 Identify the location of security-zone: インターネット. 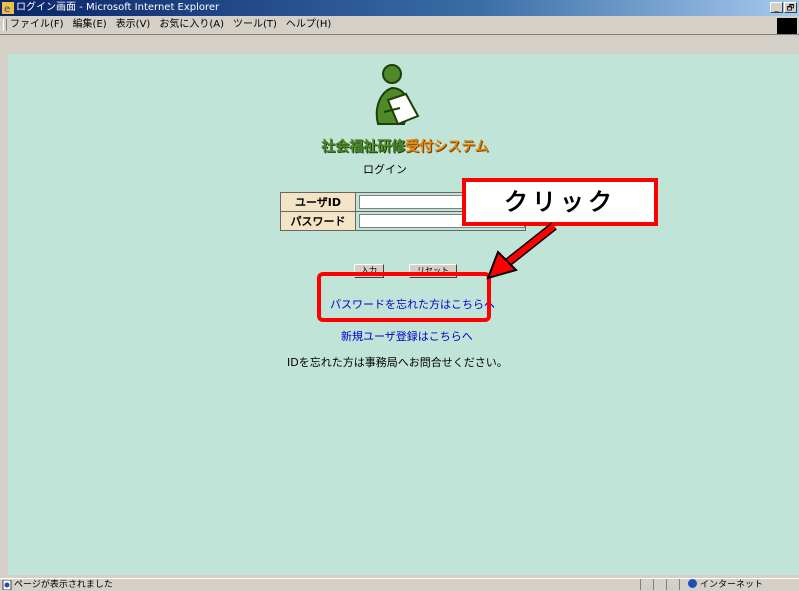
(725, 585).